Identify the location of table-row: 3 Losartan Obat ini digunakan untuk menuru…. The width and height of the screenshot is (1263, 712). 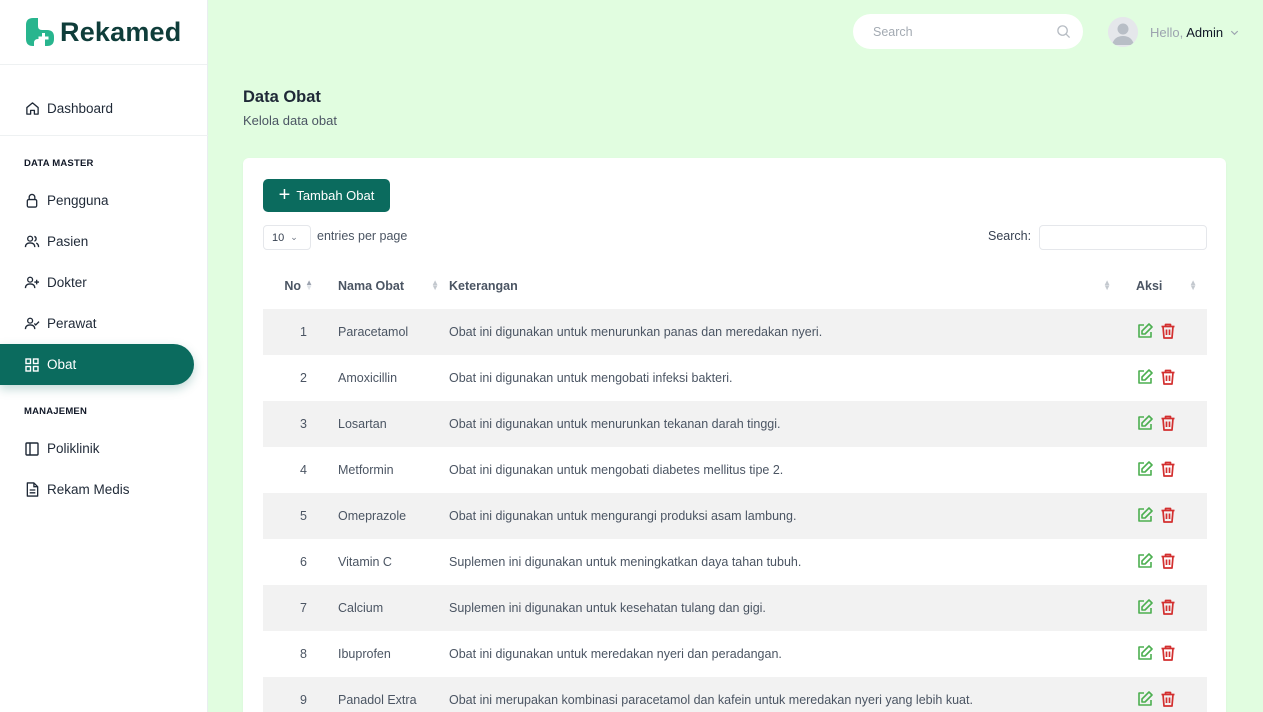
(735, 424).